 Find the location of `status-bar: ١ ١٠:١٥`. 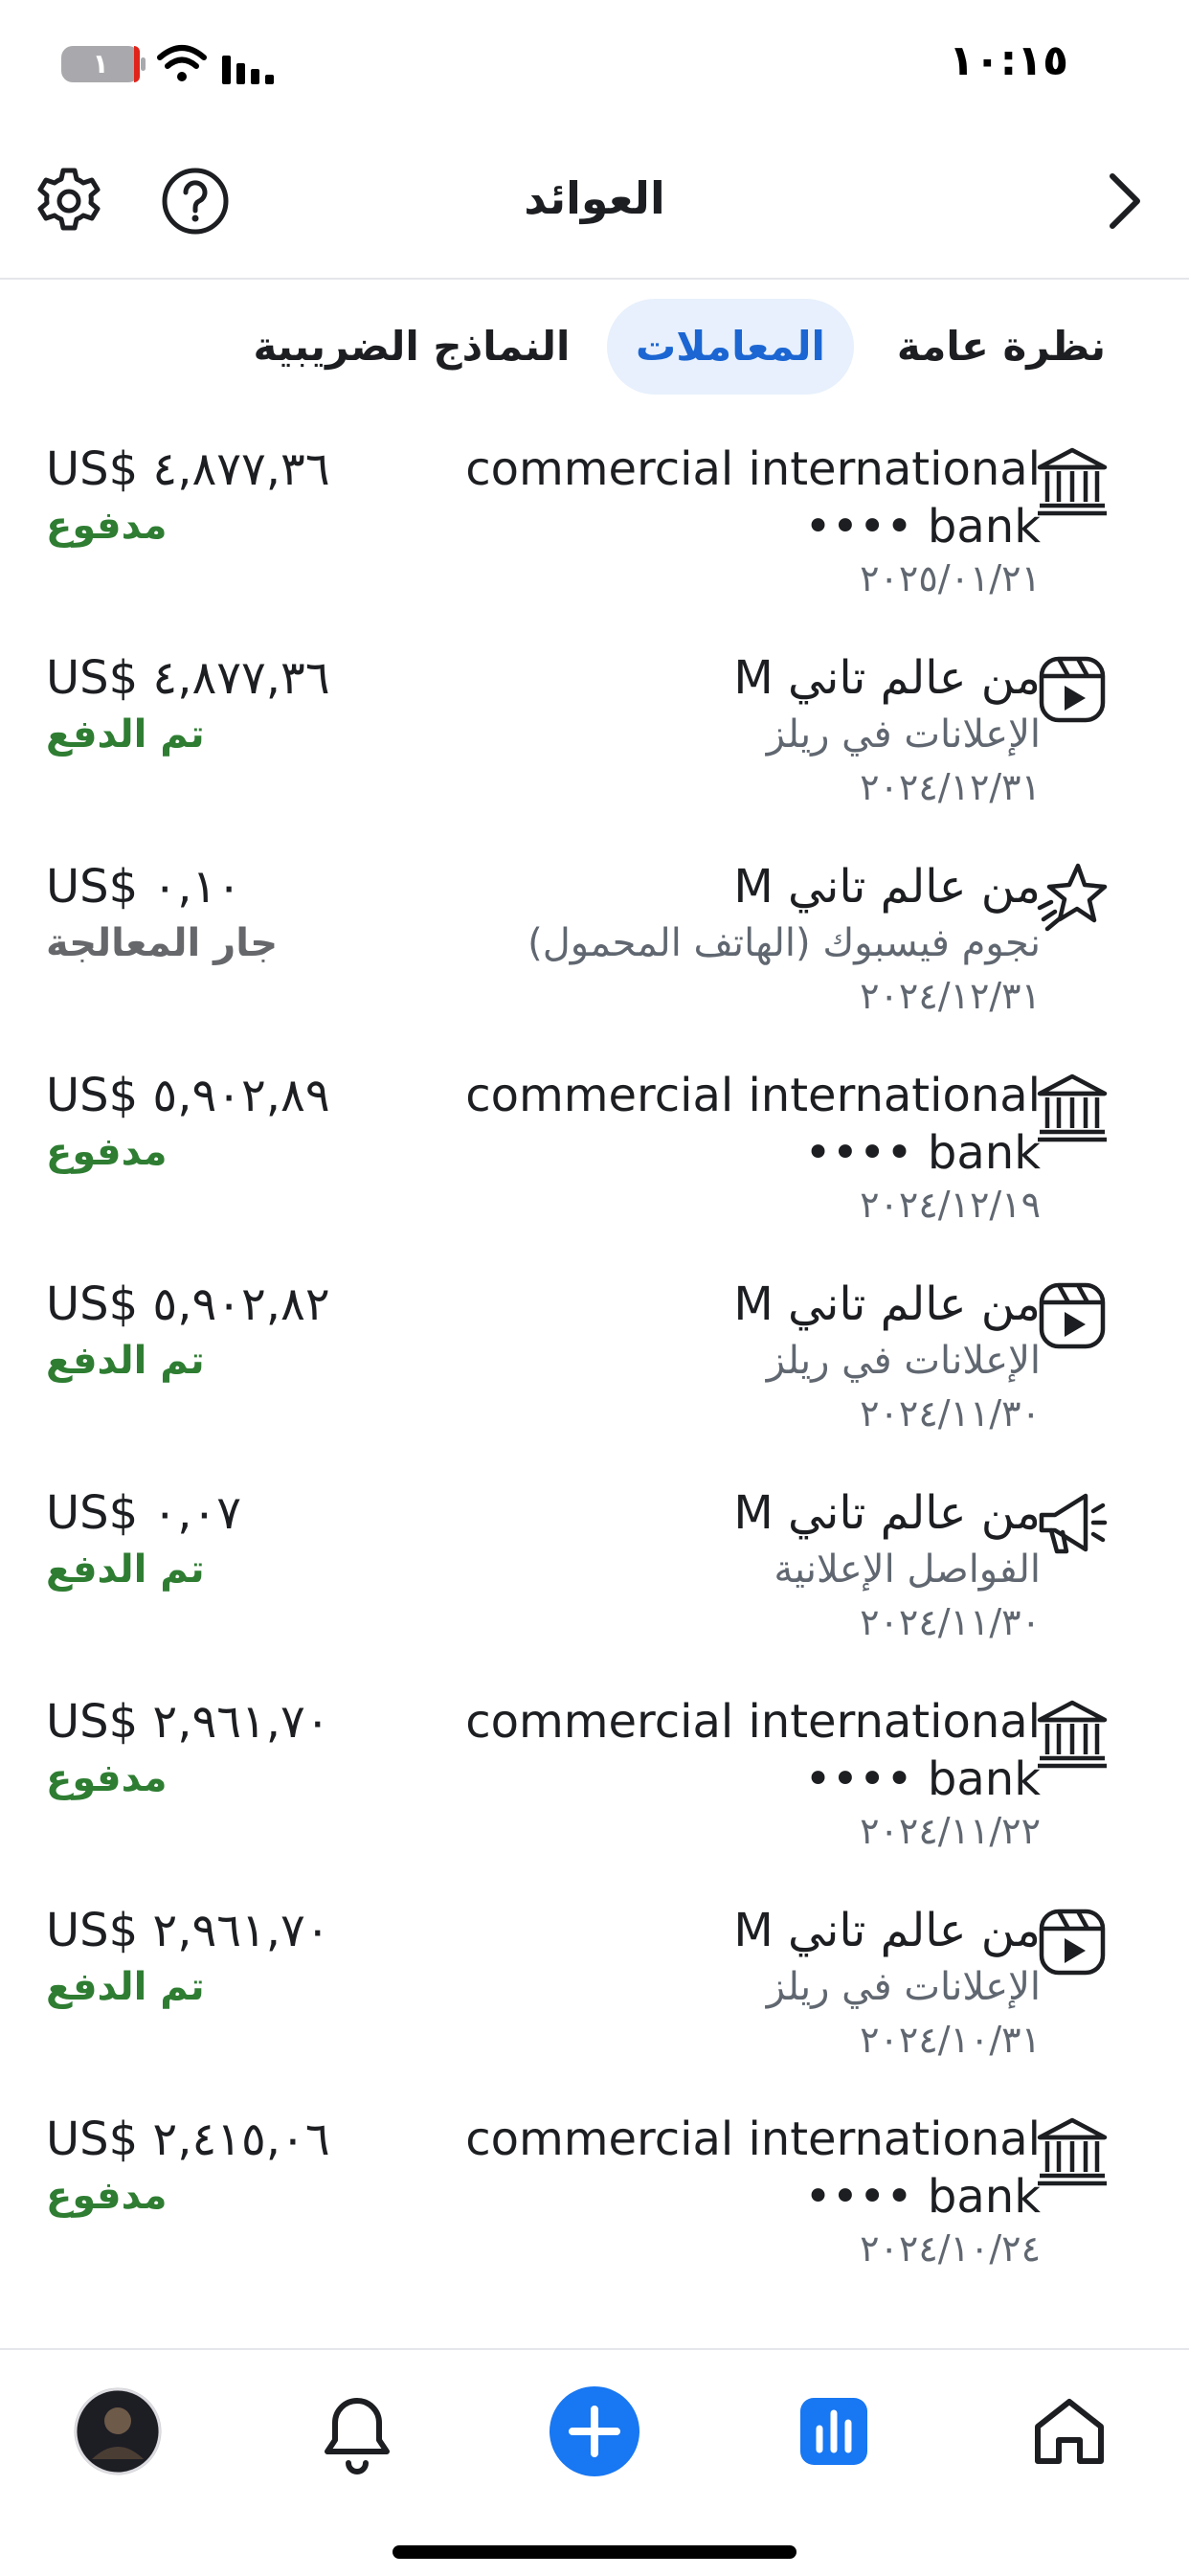

status-bar: ١ ١٠:١٥ is located at coordinates (594, 62).